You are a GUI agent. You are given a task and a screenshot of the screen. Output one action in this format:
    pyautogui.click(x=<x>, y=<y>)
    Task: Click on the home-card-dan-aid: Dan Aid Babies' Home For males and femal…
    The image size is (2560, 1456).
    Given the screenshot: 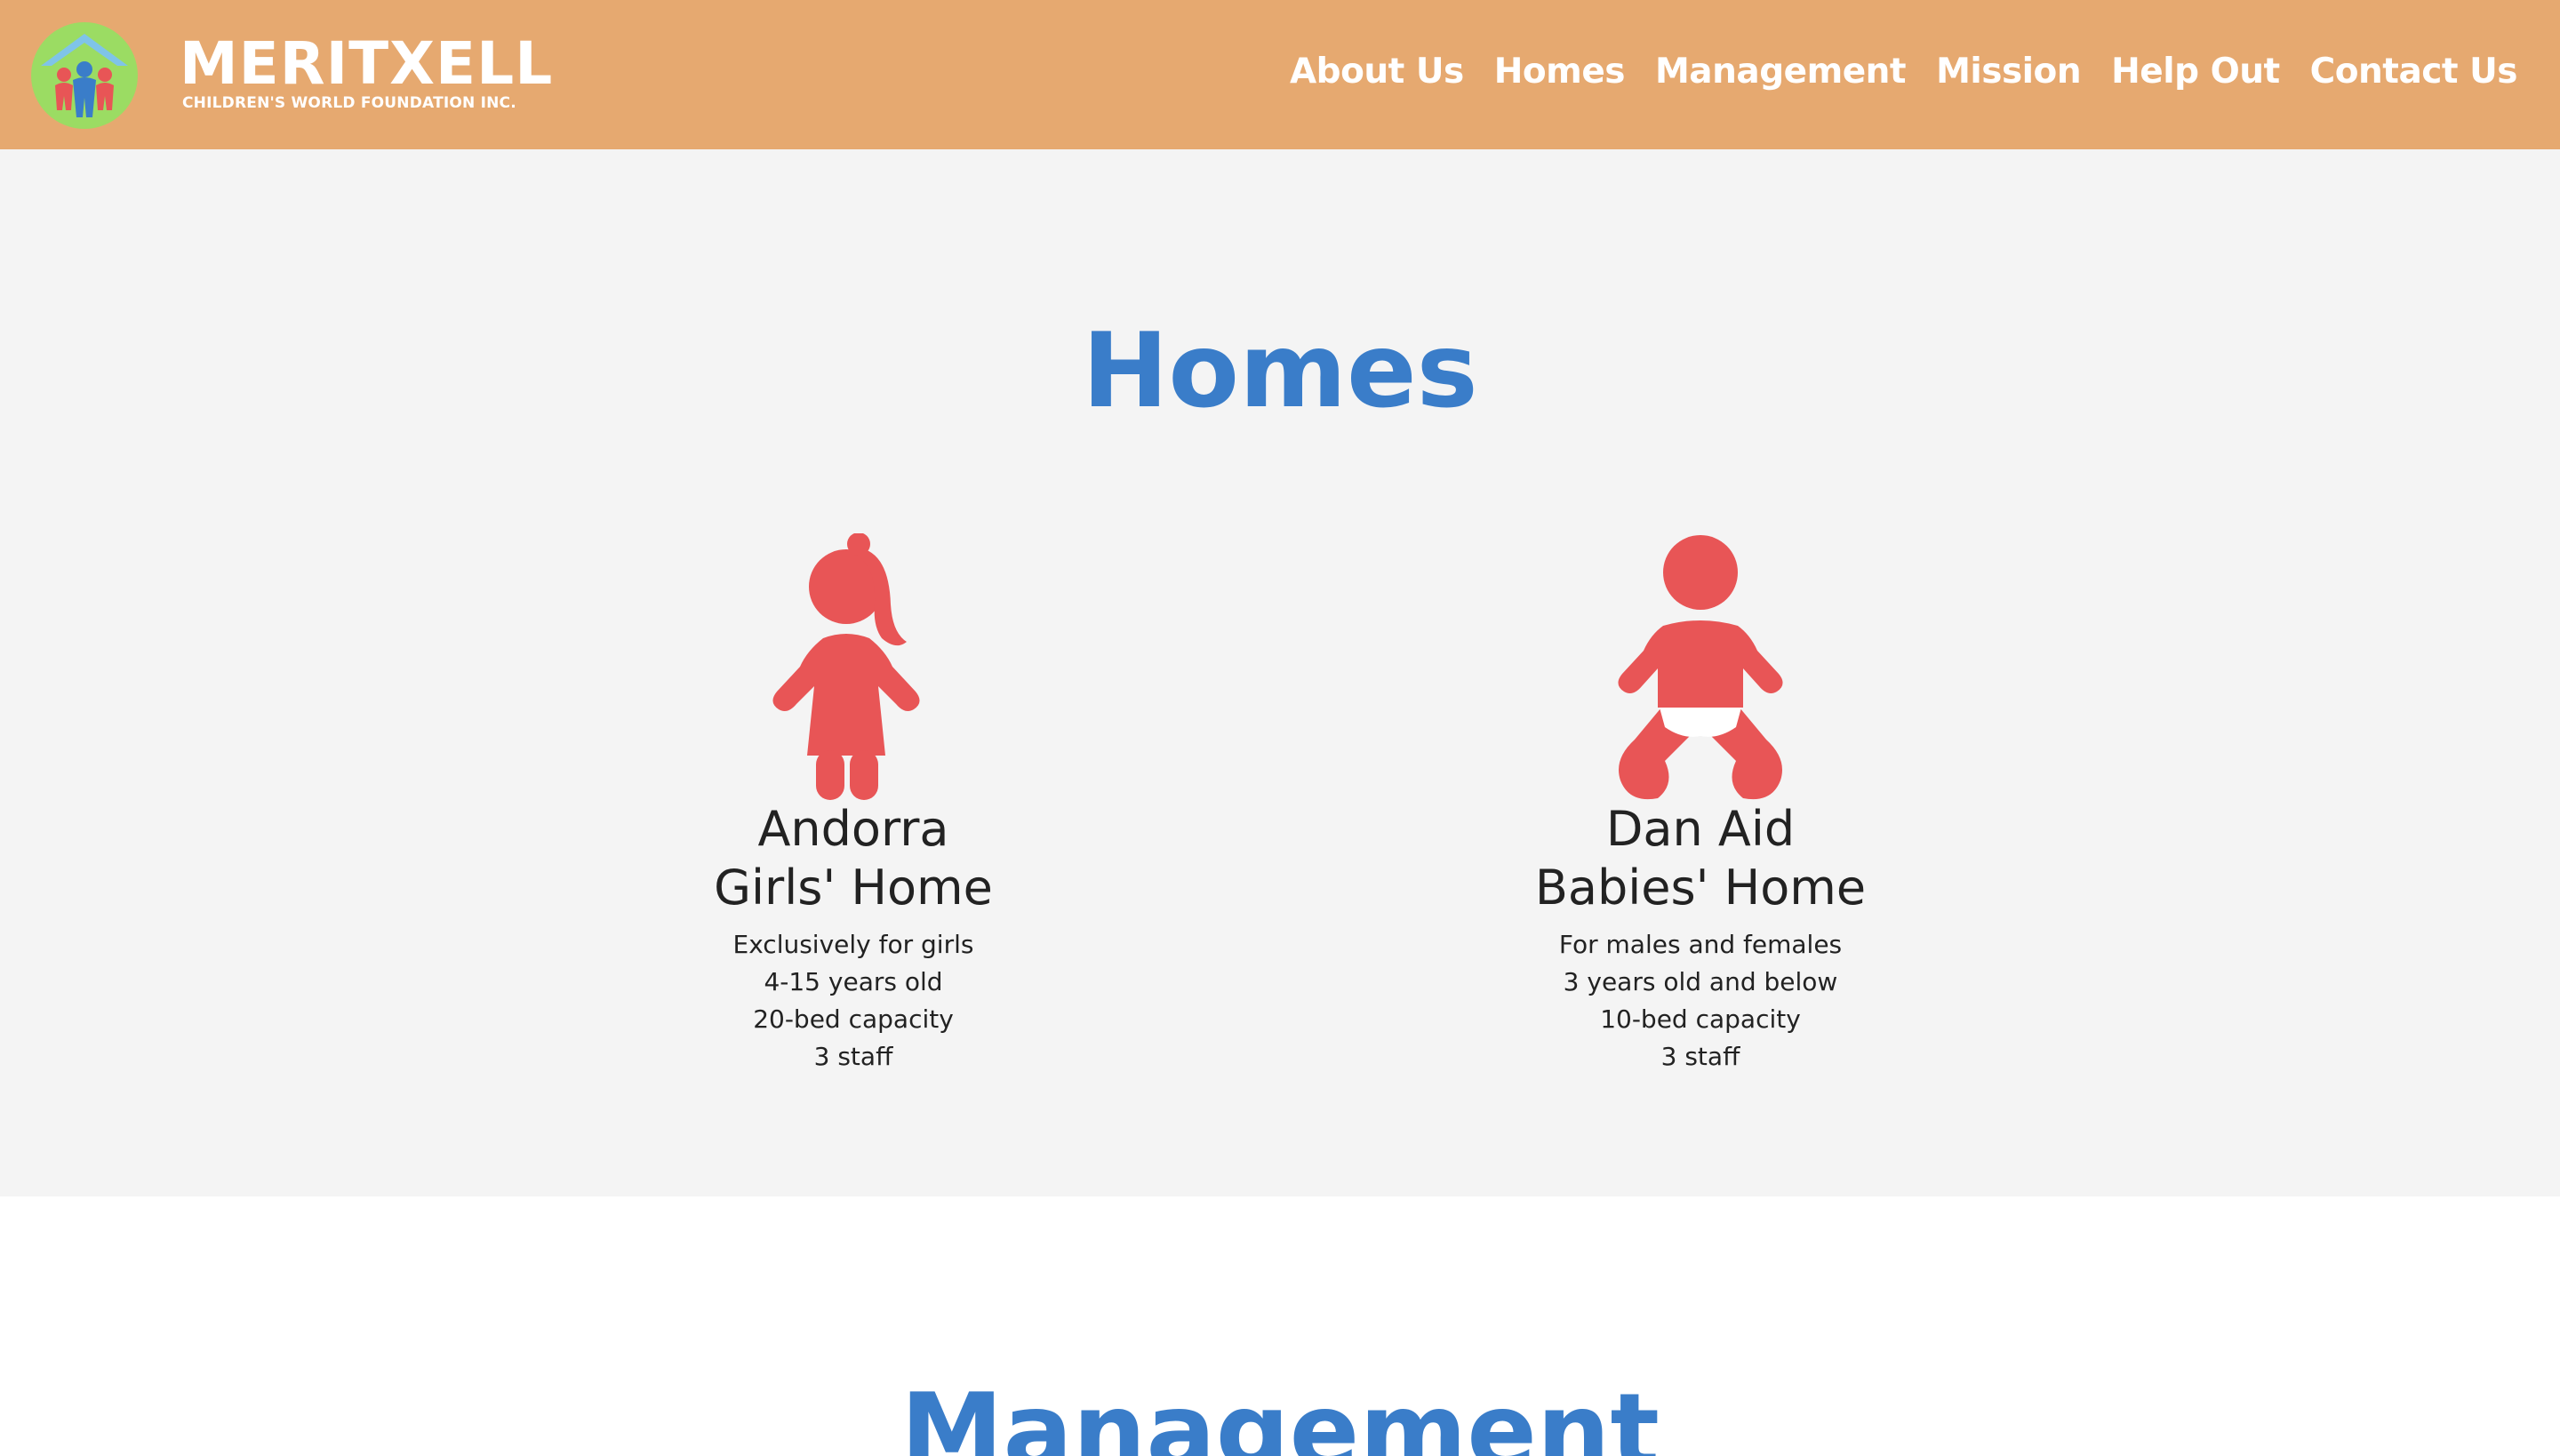 What is the action you would take?
    pyautogui.click(x=1700, y=804)
    